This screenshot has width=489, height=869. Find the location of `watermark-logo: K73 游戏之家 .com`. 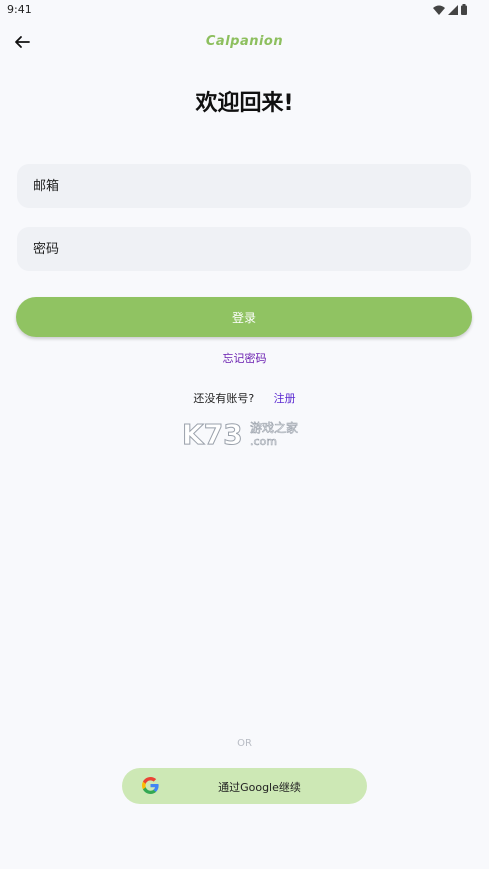

watermark-logo: K73 游戏之家 .com is located at coordinates (240, 433).